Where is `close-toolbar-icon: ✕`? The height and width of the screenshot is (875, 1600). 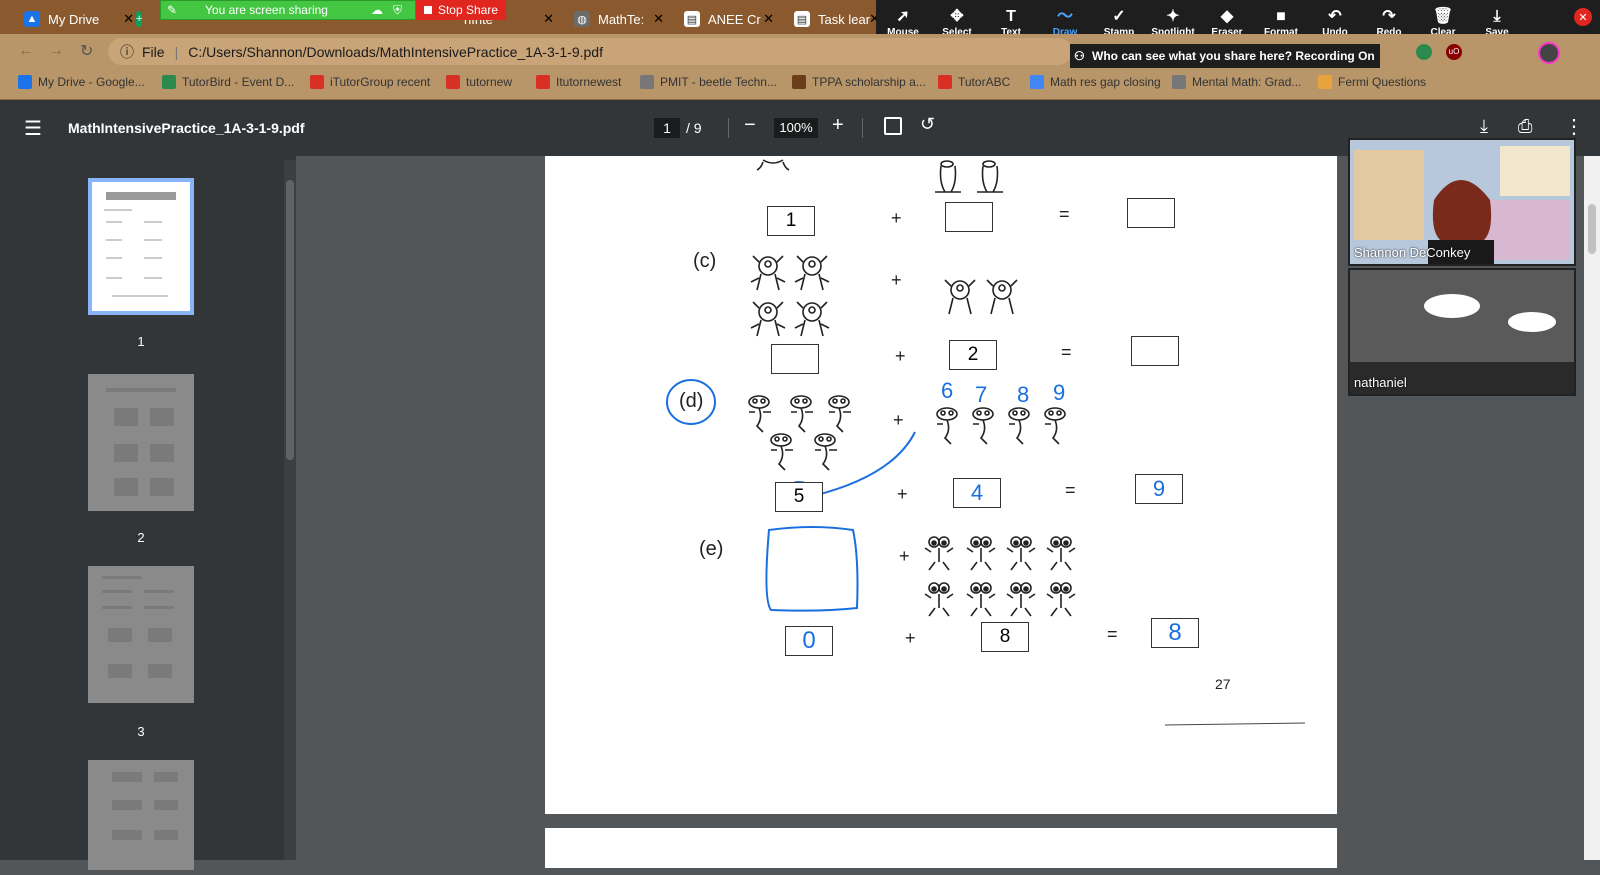
close-toolbar-icon: ✕ is located at coordinates (1583, 17).